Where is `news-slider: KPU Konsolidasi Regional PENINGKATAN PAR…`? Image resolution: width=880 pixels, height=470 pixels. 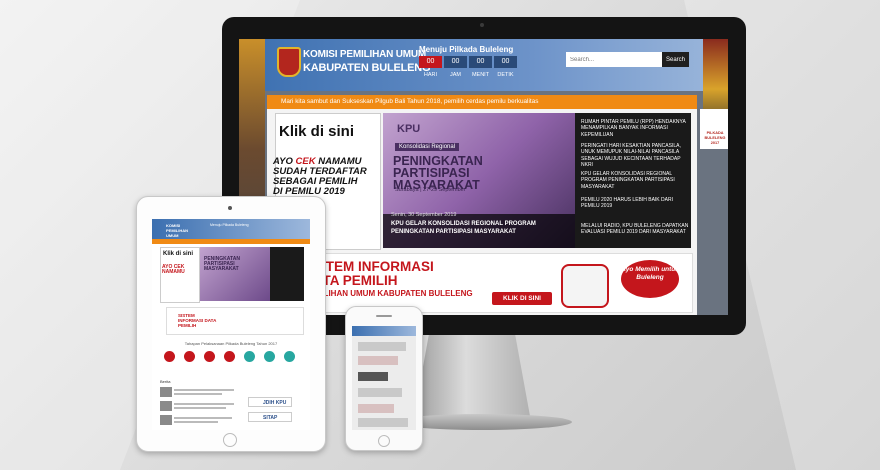
news-slider: KPU Konsolidasi Regional PENINGKATAN PAR… is located at coordinates (479, 180).